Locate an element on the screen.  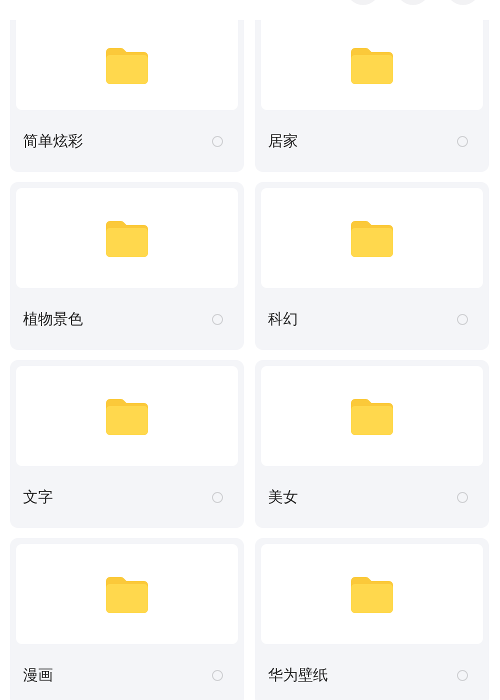
folder-card: 漫画 is located at coordinates (127, 619).